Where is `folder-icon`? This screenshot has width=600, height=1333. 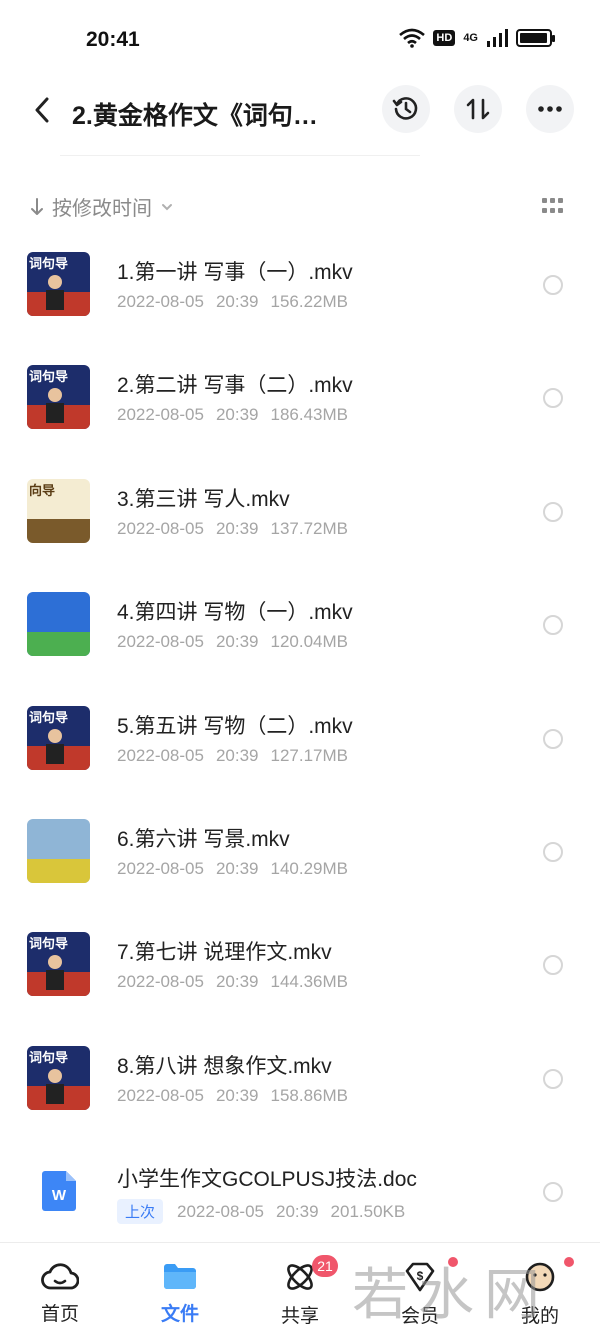 folder-icon is located at coordinates (180, 1276).